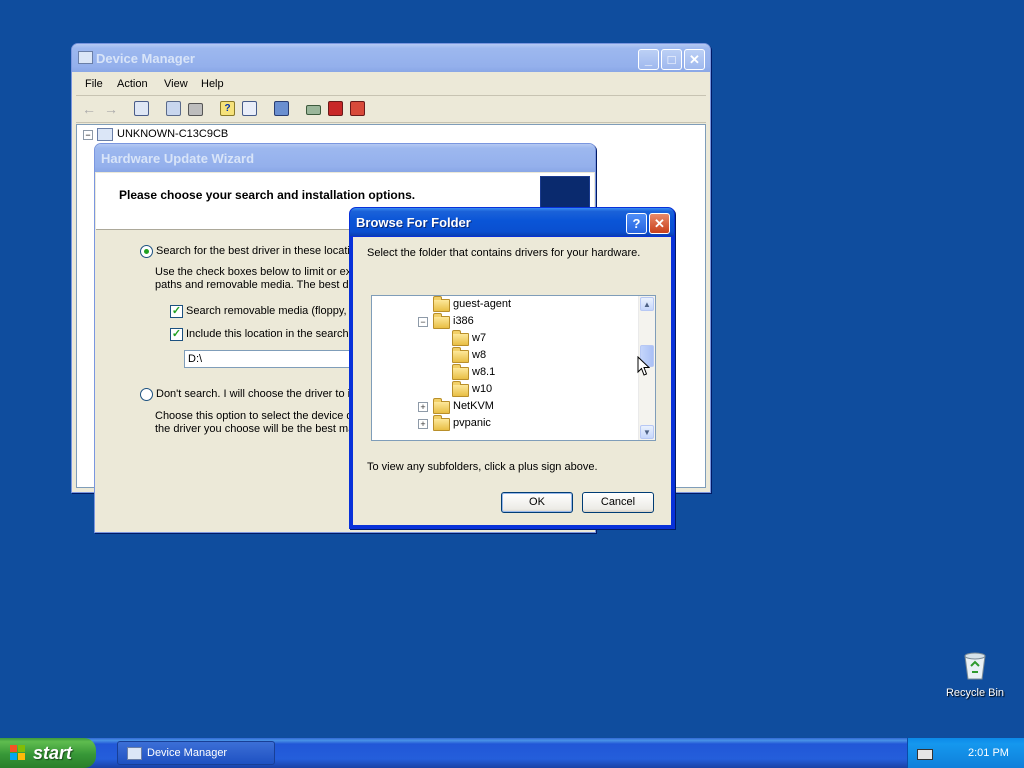  Describe the element at coordinates (146, 251) in the screenshot. I see `search-best-driver-radio` at that location.